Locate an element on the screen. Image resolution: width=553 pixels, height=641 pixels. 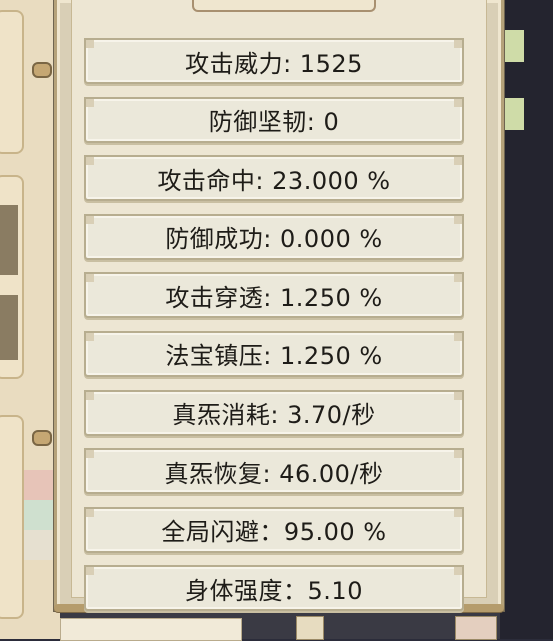
stat-attack-power: 攻击威力: 1525 is located at coordinates (274, 61).